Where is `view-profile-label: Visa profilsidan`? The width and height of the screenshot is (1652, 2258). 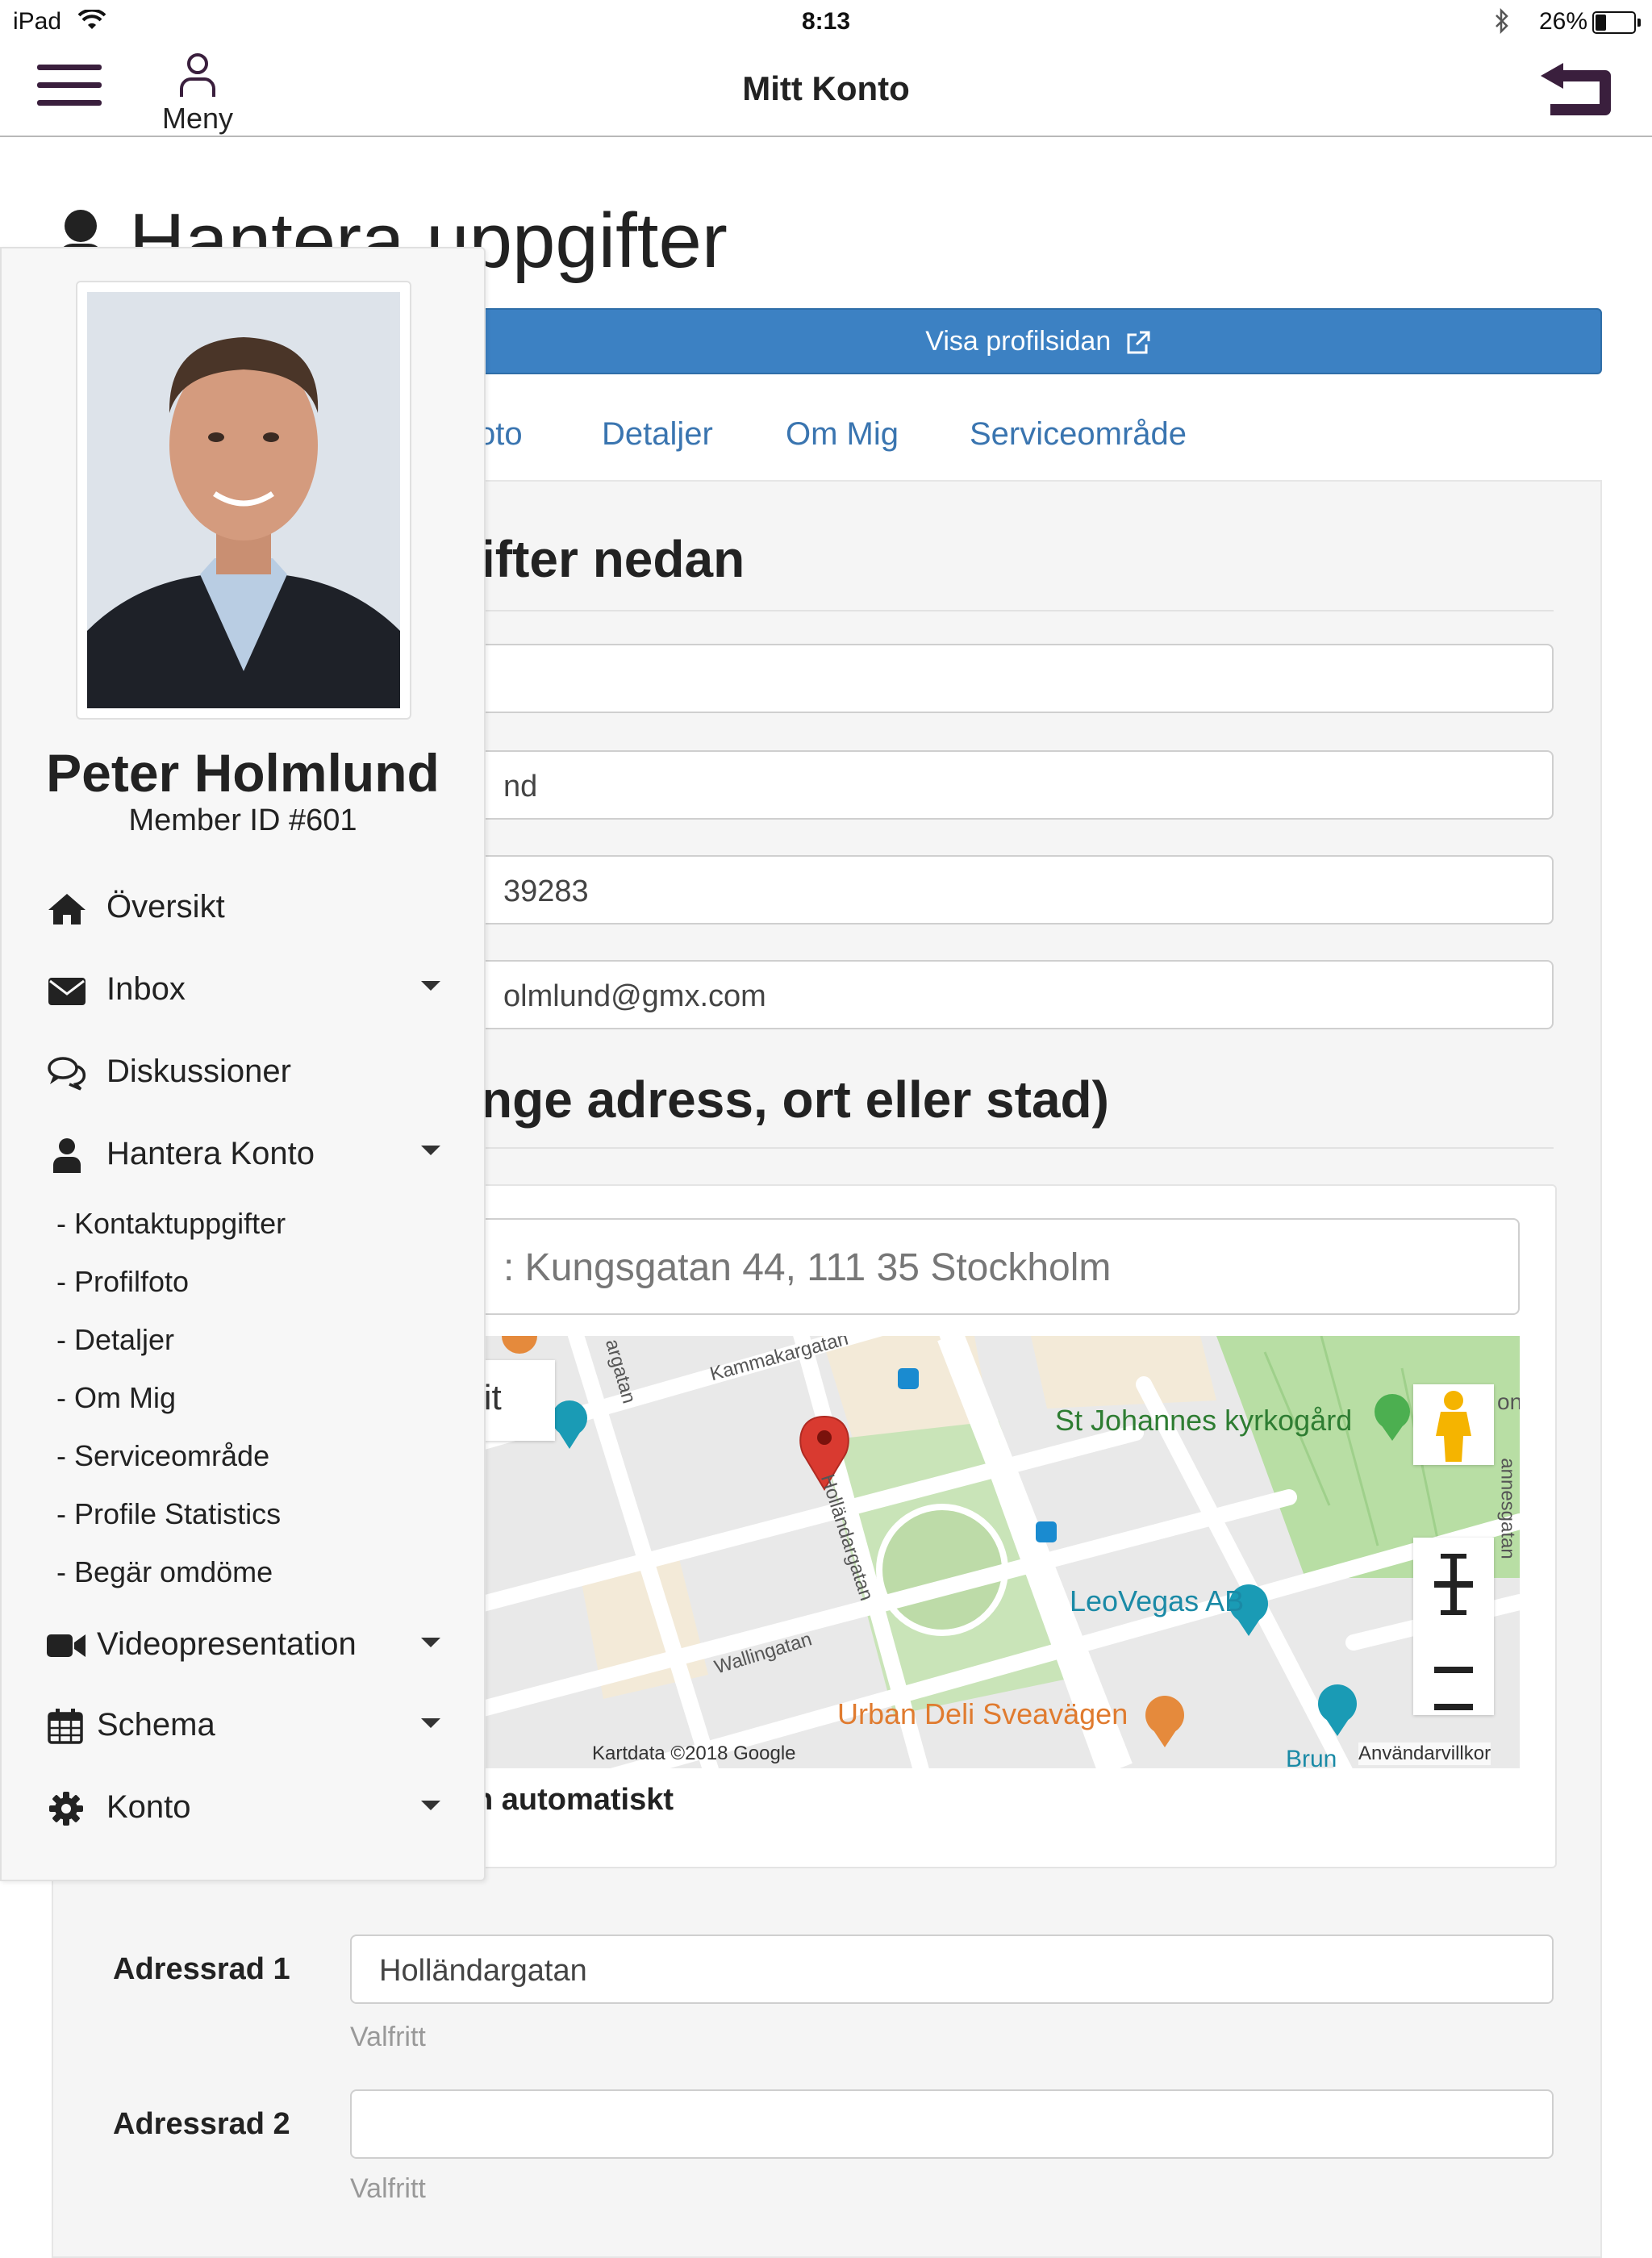 view-profile-label: Visa profilsidan is located at coordinates (1018, 341).